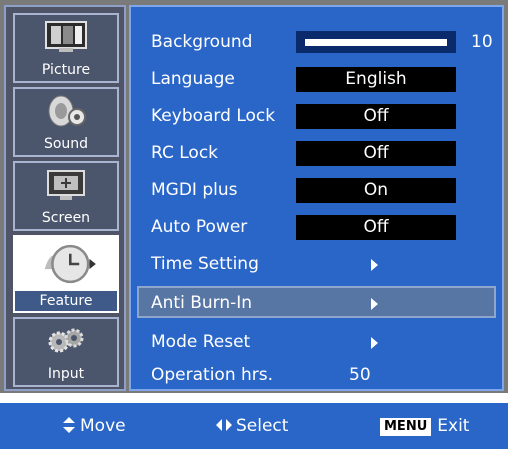  Describe the element at coordinates (205, 264) in the screenshot. I see `menu-row-label: Time Setting` at that location.